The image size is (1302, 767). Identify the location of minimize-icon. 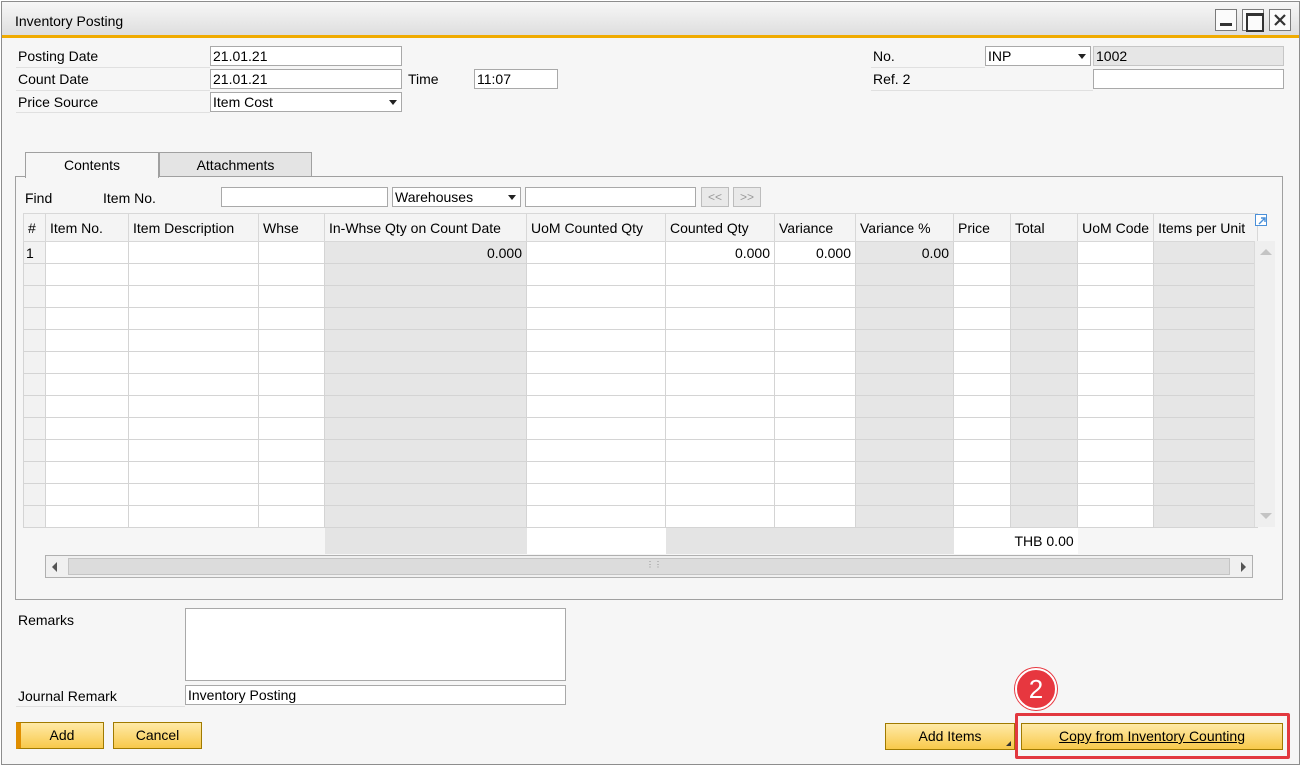
(1226, 20).